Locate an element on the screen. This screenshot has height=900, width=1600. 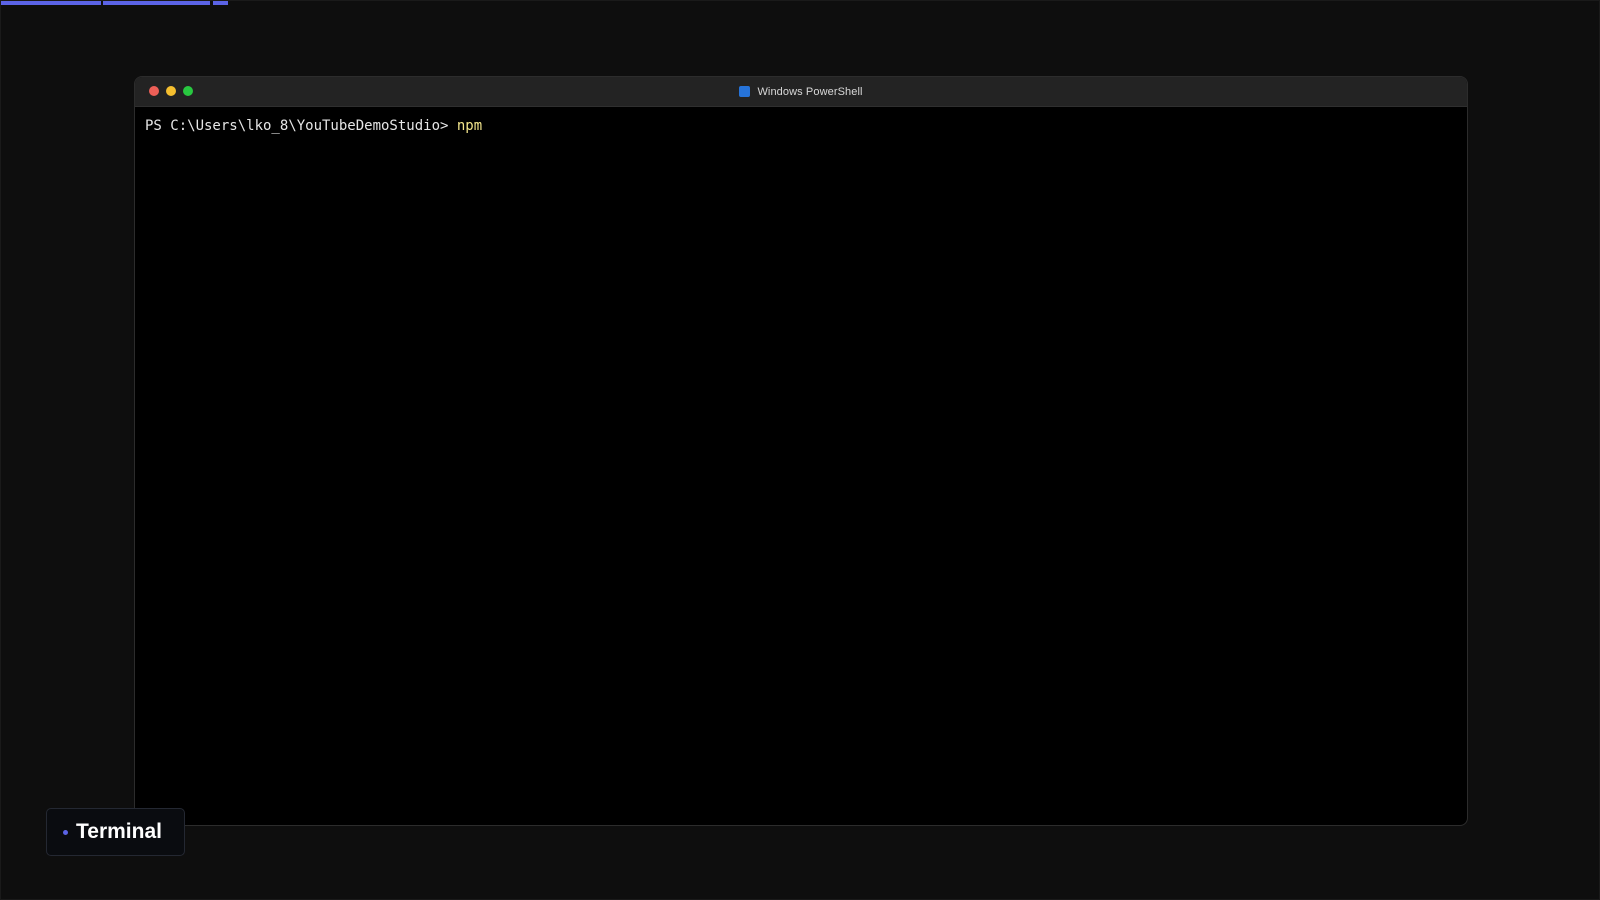
command-text: npm is located at coordinates (469, 126).